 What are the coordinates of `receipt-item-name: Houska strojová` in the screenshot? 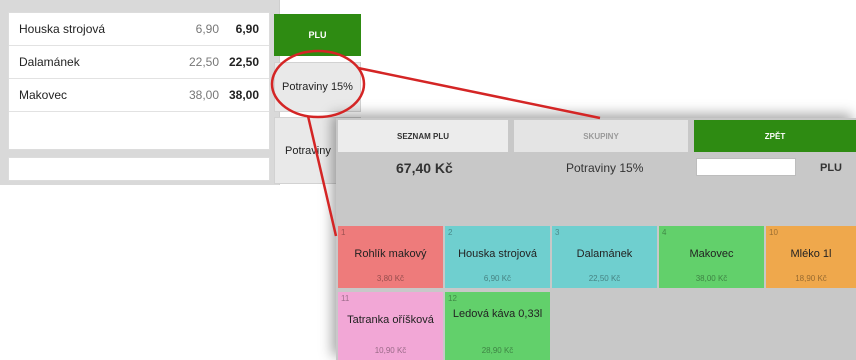 It's located at (62, 29).